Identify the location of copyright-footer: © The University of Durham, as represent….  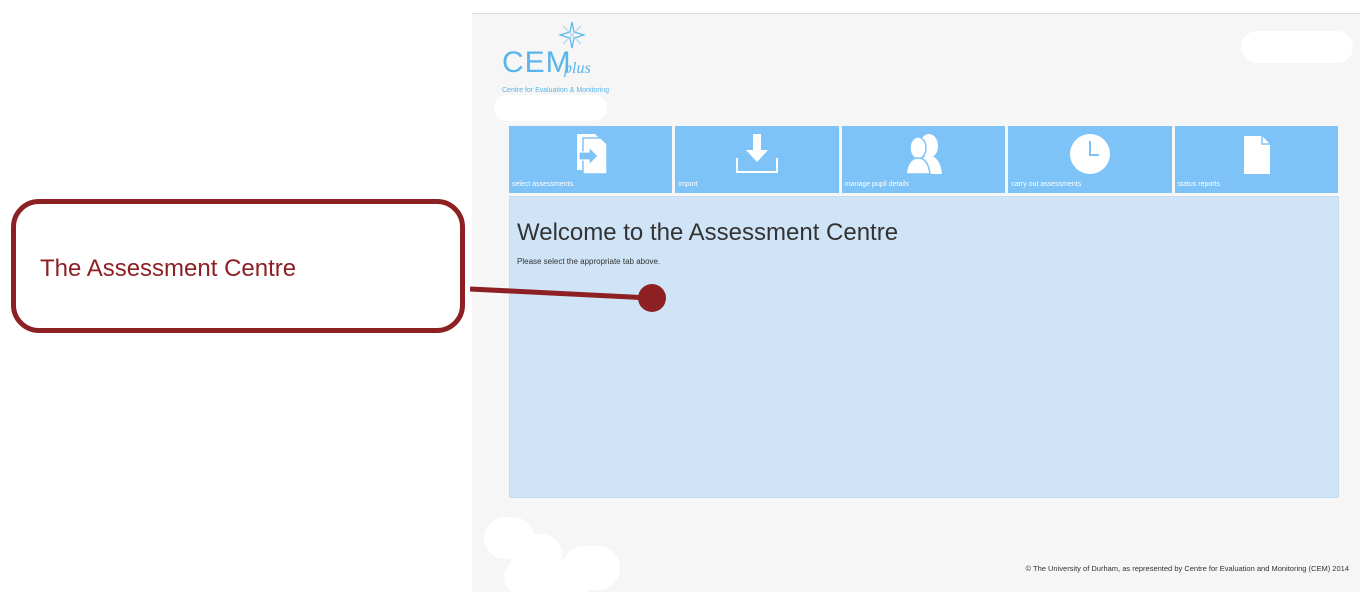
(1187, 568).